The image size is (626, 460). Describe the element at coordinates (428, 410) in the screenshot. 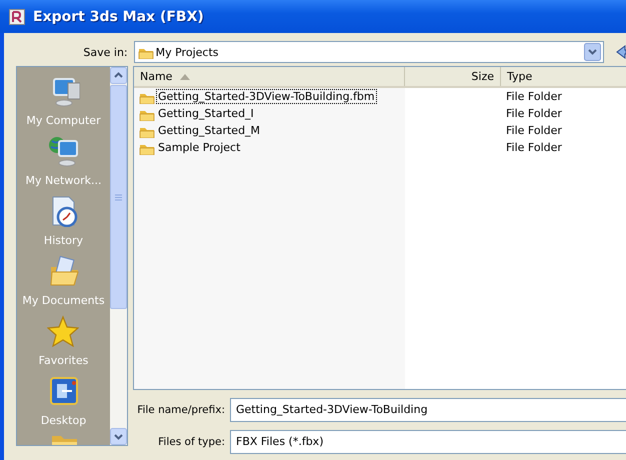

I see `file-name-field: Getting_Started-3DView-ToBuilding` at that location.